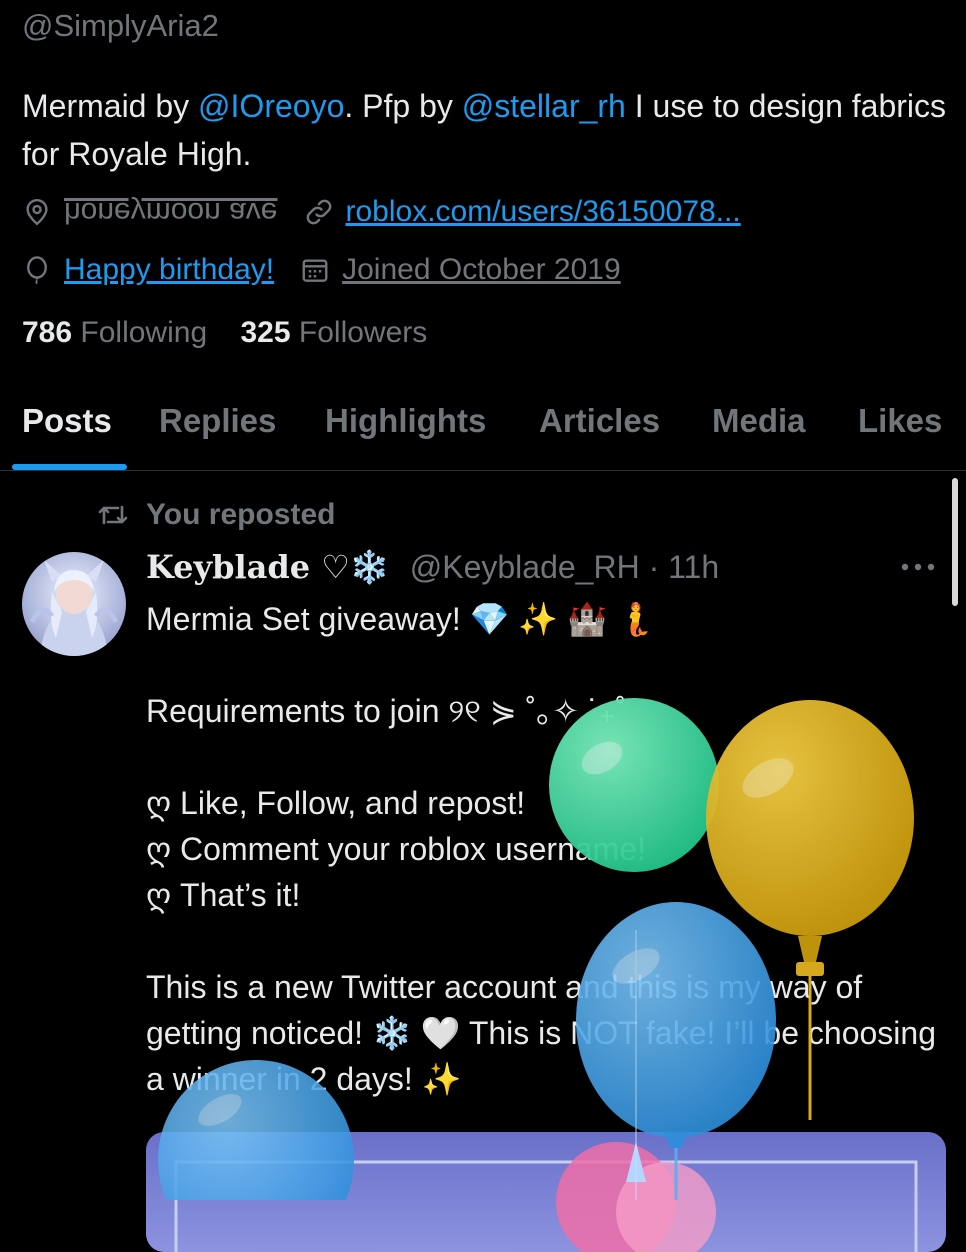  I want to click on active-tab-indicator, so click(69, 467).